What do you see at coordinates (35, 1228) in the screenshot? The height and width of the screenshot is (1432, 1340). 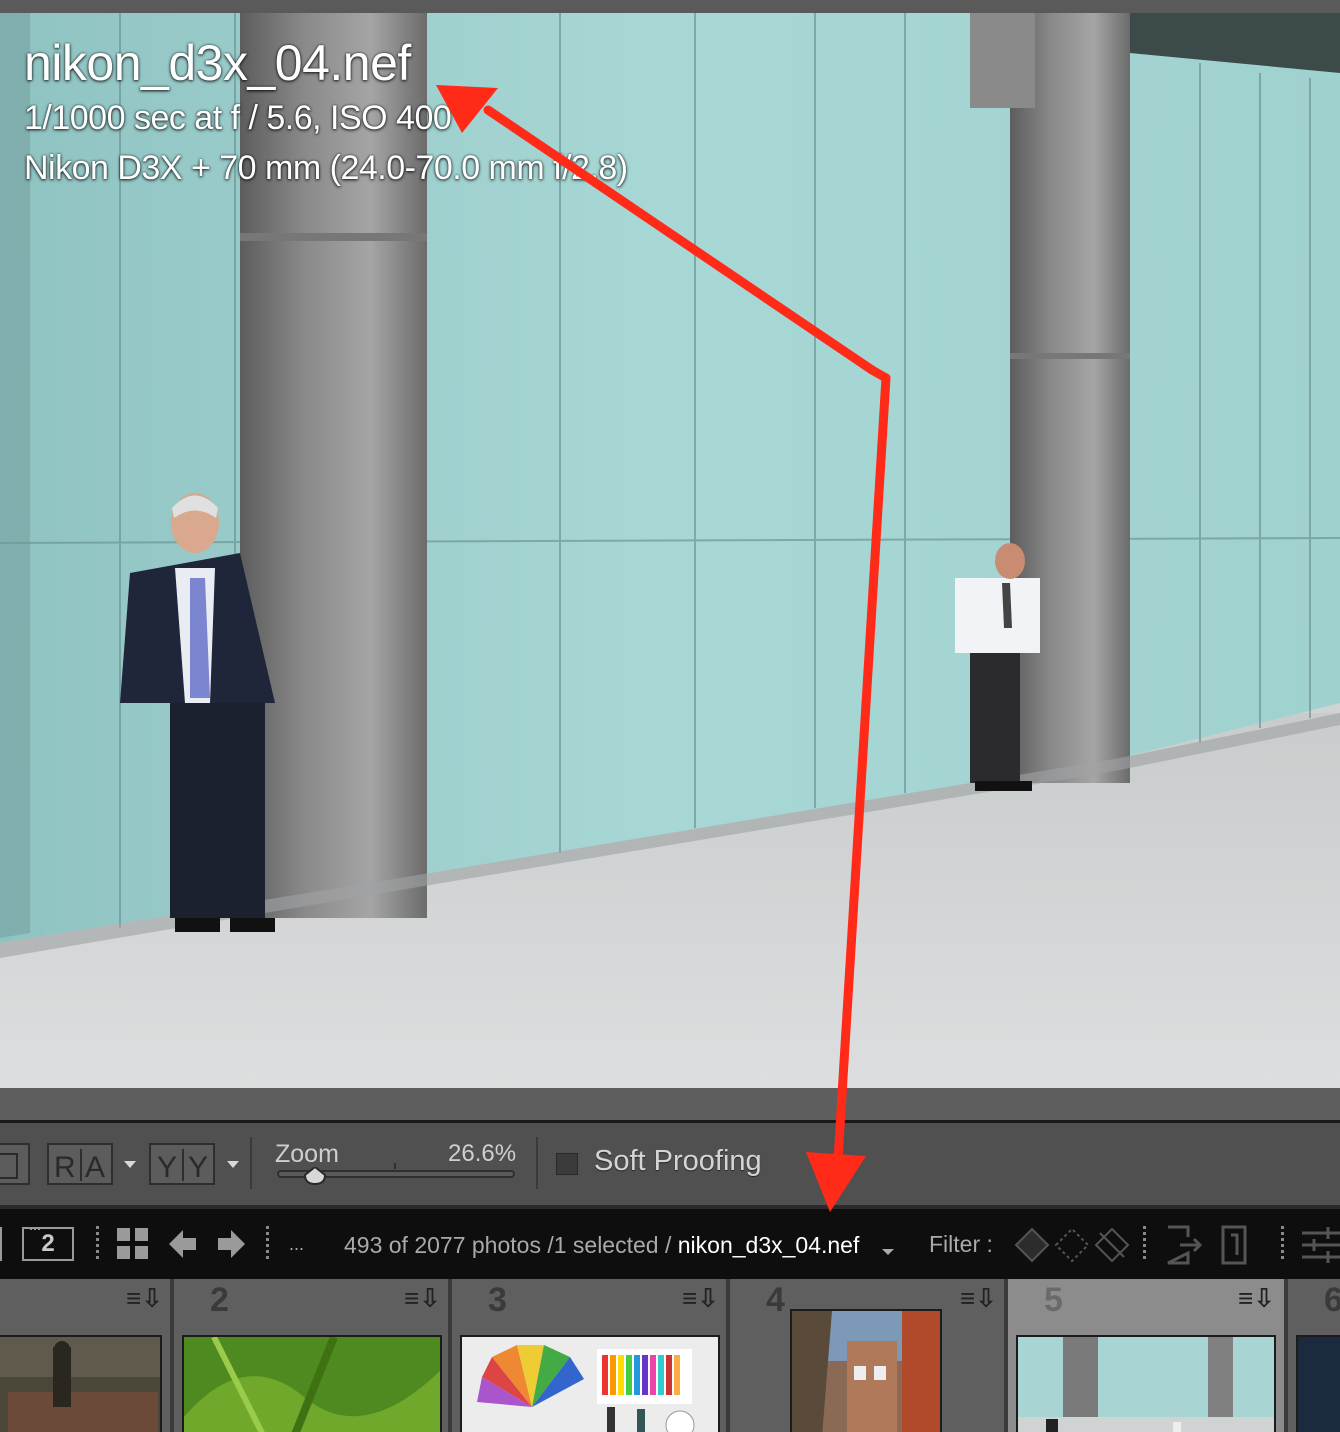 I see `window-dots` at bounding box center [35, 1228].